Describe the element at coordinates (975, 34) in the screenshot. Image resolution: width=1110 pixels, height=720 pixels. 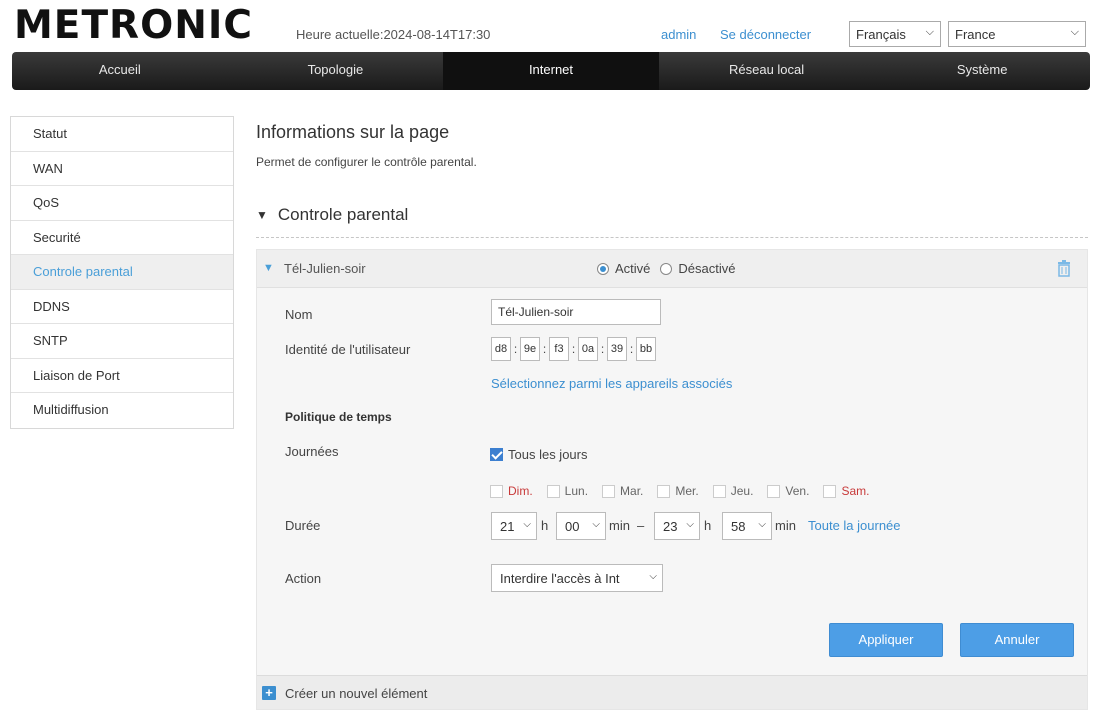
I see `country-value: France` at that location.